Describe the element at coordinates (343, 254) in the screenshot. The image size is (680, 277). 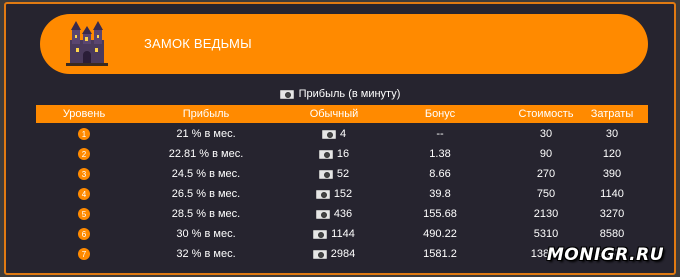
I see `regular-value: 2984` at that location.